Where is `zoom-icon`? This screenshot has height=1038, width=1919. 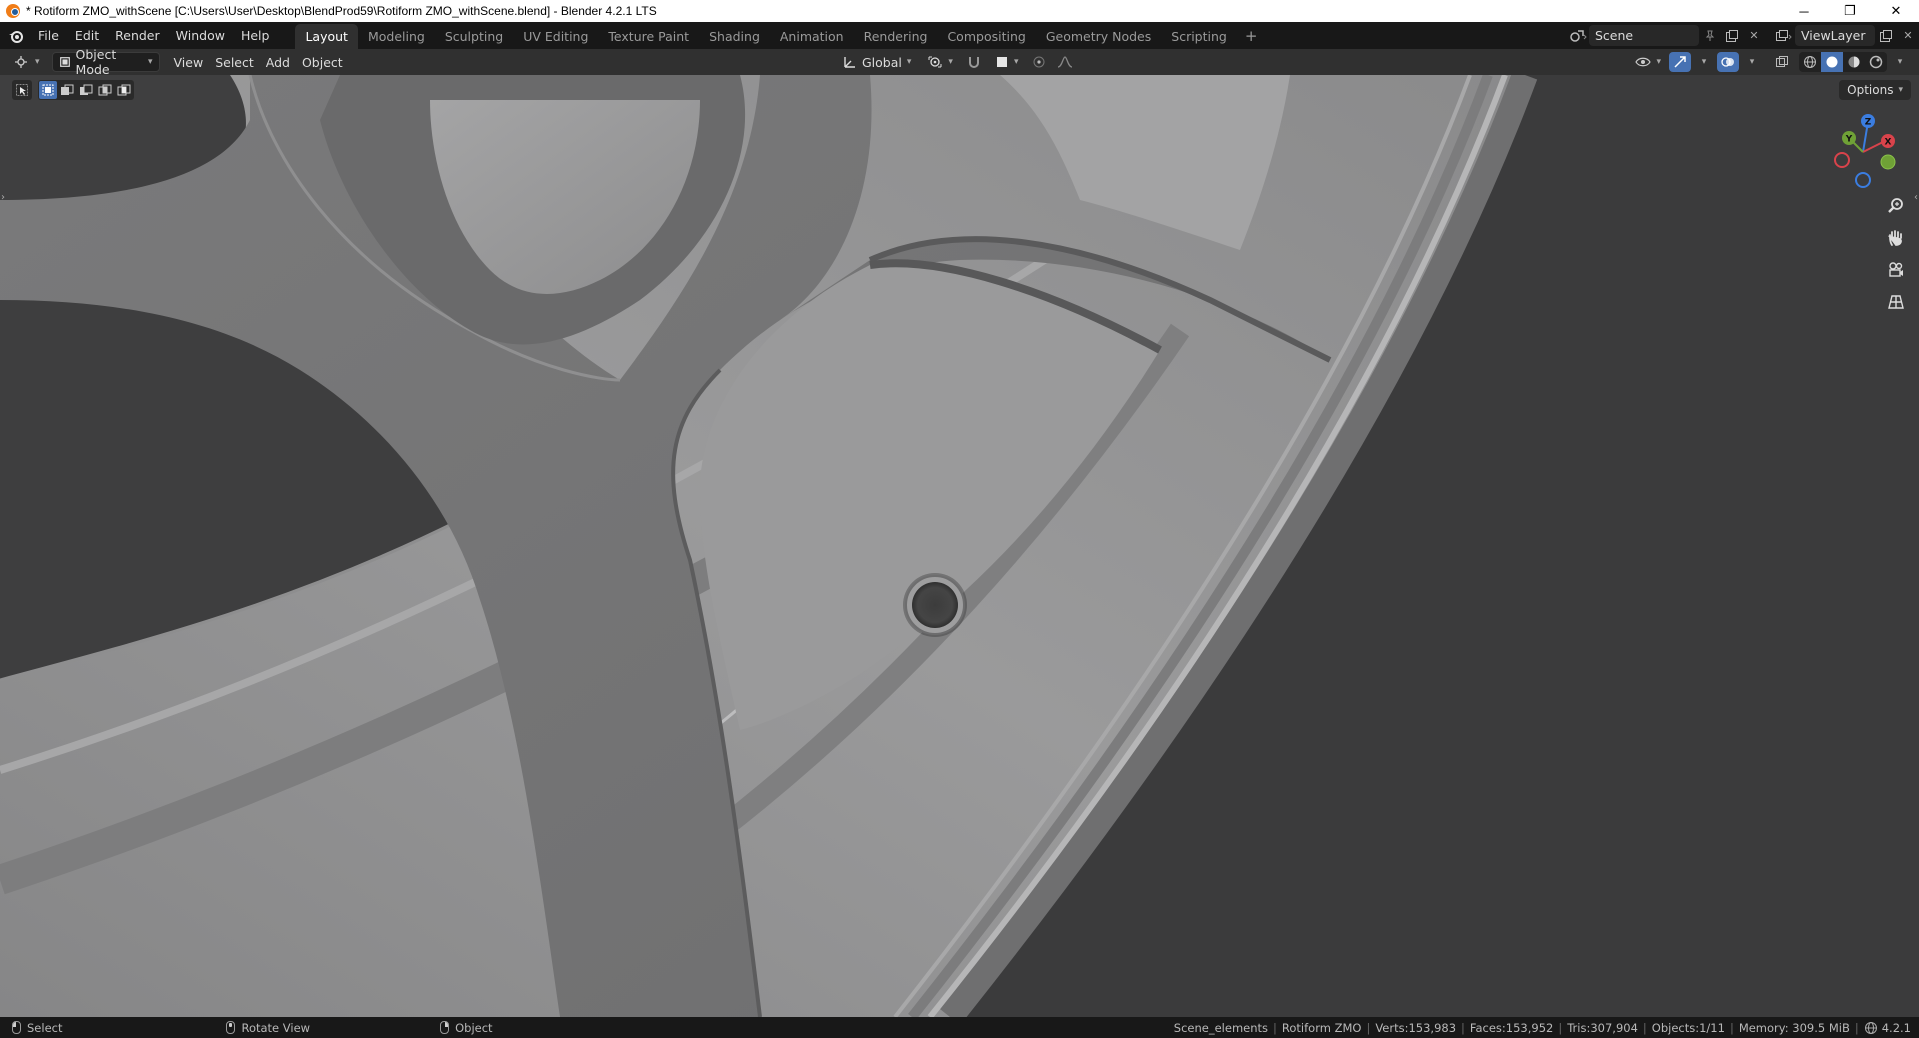
zoom-icon is located at coordinates (1896, 206).